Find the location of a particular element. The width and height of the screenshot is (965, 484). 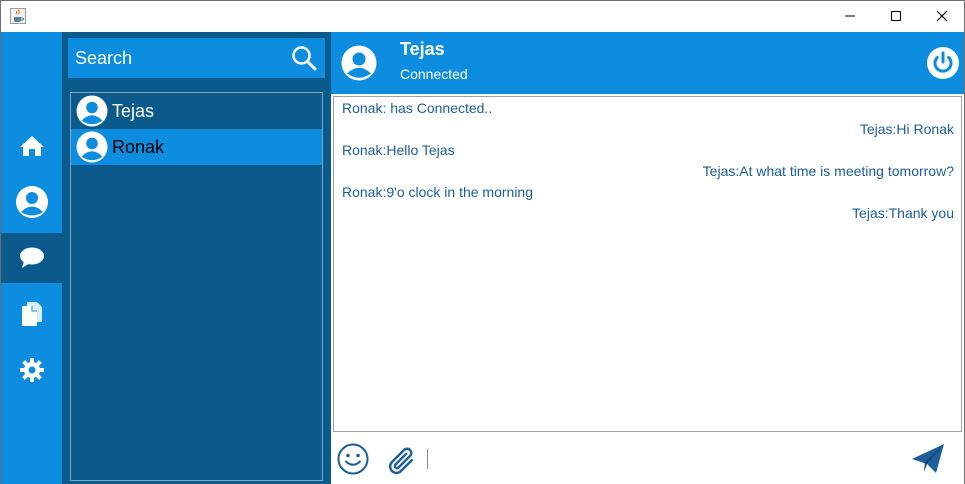

nav-item-profile is located at coordinates (31, 202).